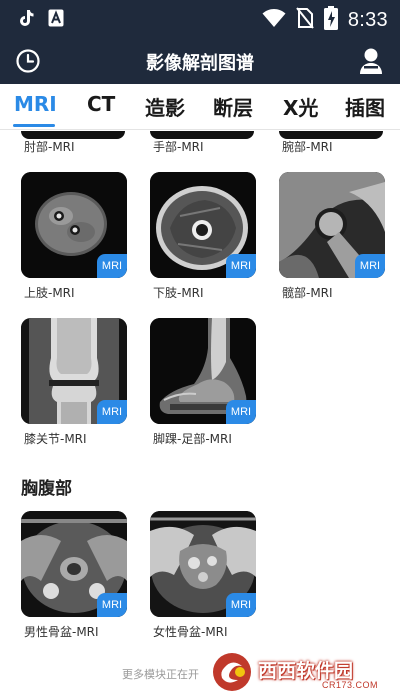 This screenshot has height=700, width=400. Describe the element at coordinates (203, 225) in the screenshot. I see `lower-limb-mri-card: MRI` at that location.